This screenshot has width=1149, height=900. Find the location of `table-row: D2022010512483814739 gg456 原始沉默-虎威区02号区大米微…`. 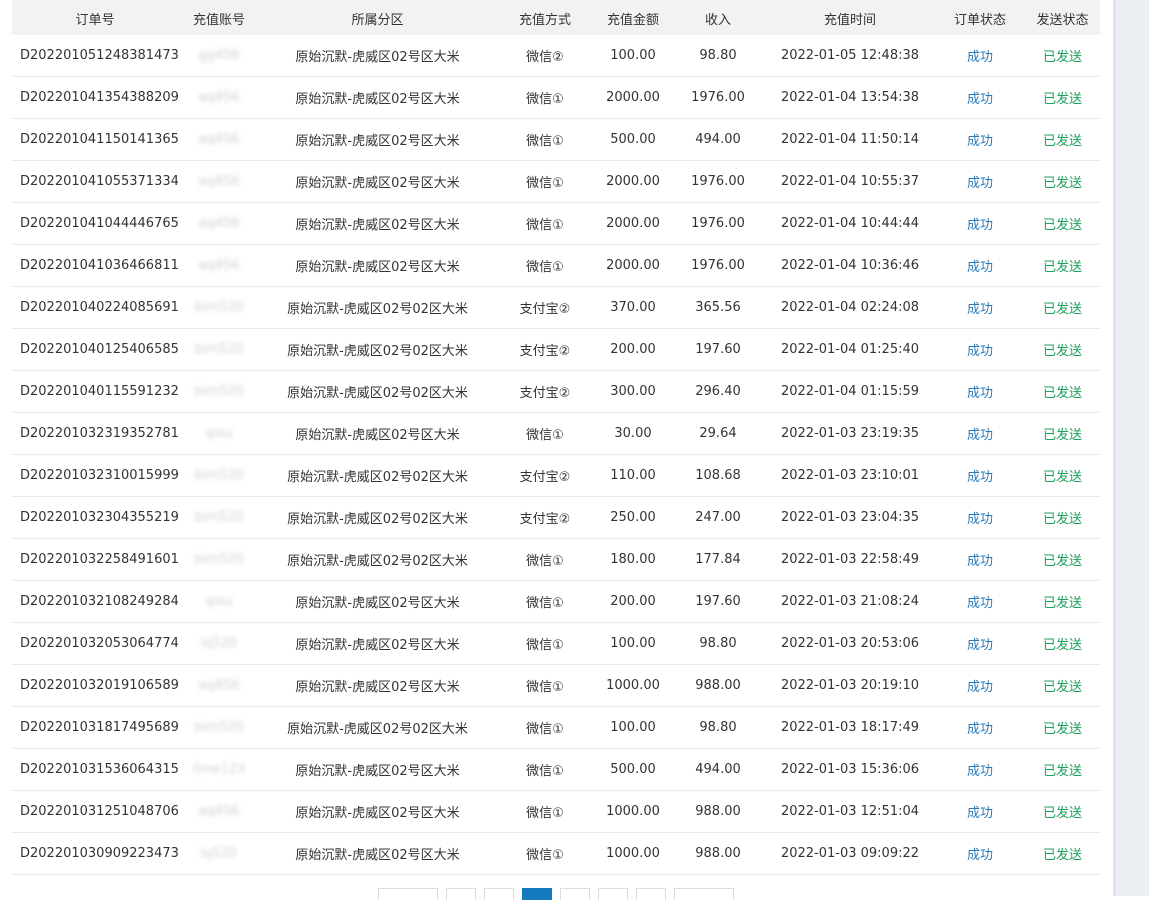

table-row: D2022010512483814739 gg456 原始沉默-虎威区02号区大米微… is located at coordinates (556, 56).